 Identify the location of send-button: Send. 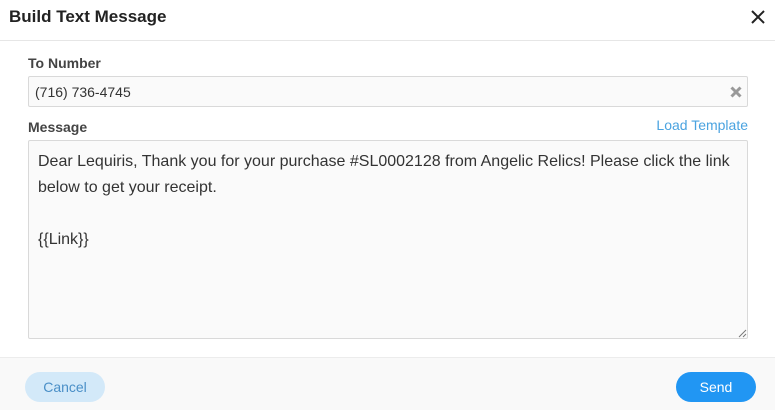
(716, 387).